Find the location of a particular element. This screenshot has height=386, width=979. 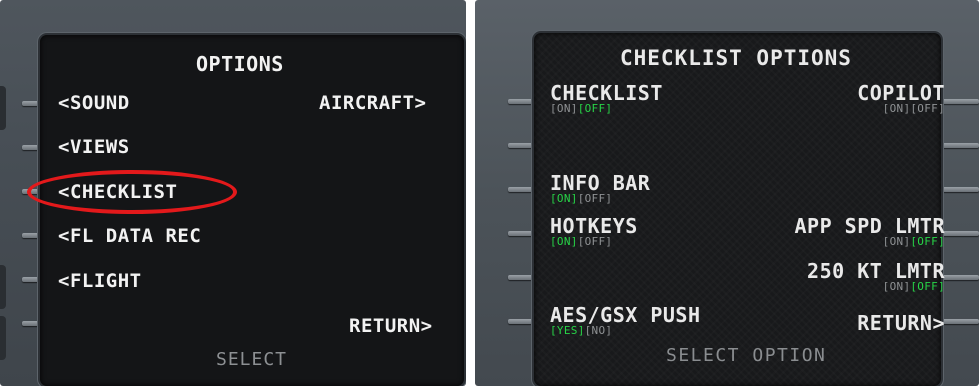

info-bar-toggle: [ON][OFF] is located at coordinates (581, 198).